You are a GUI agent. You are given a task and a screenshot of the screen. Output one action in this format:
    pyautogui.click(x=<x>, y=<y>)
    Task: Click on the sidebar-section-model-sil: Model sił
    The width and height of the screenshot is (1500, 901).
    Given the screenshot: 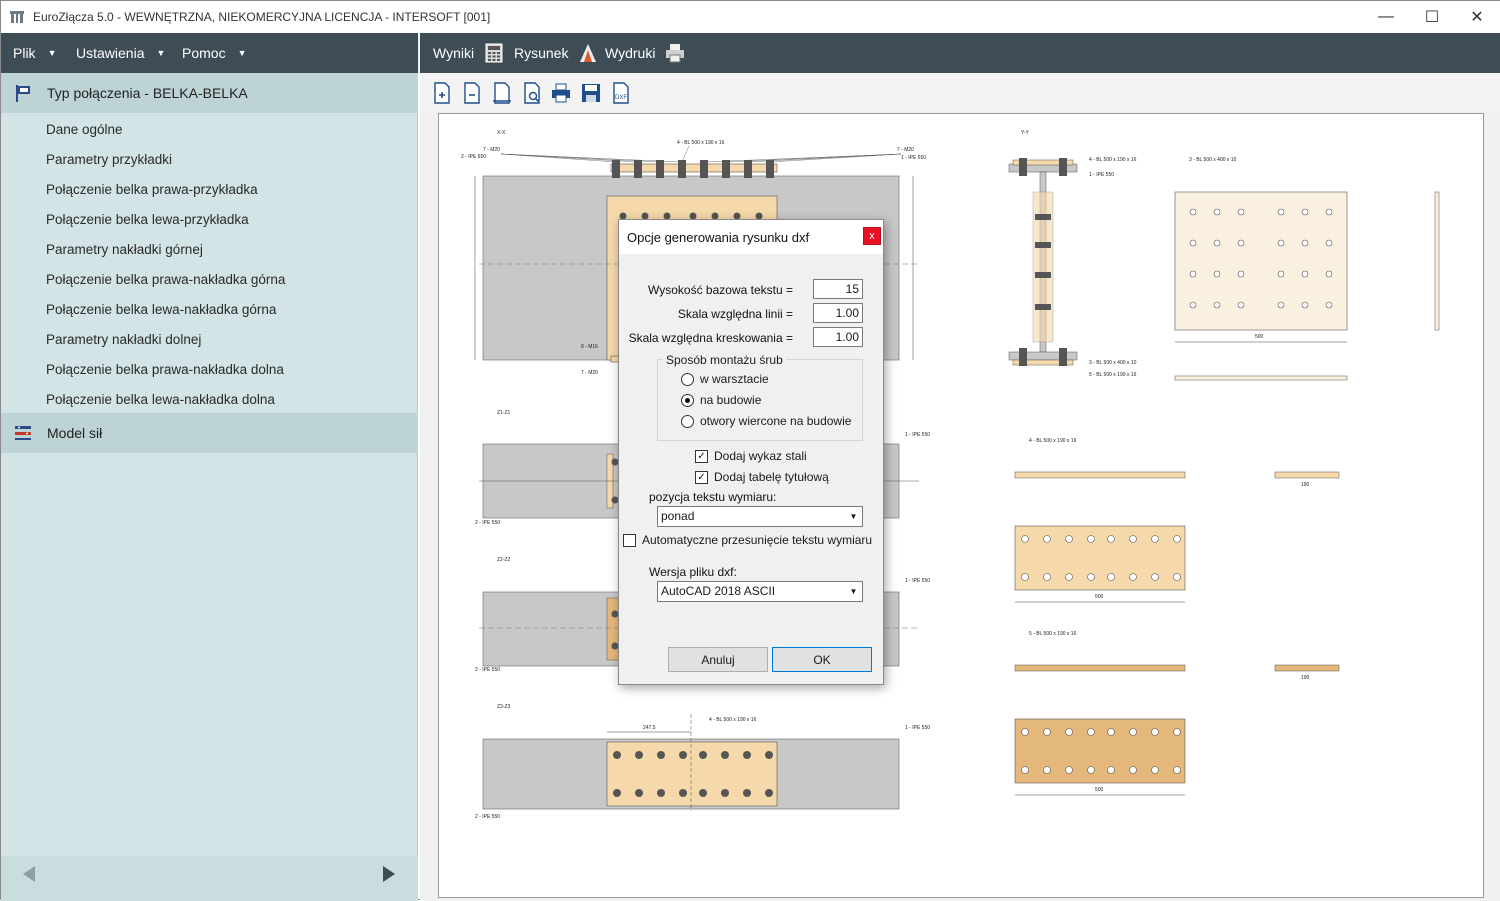 What is the action you would take?
    pyautogui.click(x=209, y=433)
    